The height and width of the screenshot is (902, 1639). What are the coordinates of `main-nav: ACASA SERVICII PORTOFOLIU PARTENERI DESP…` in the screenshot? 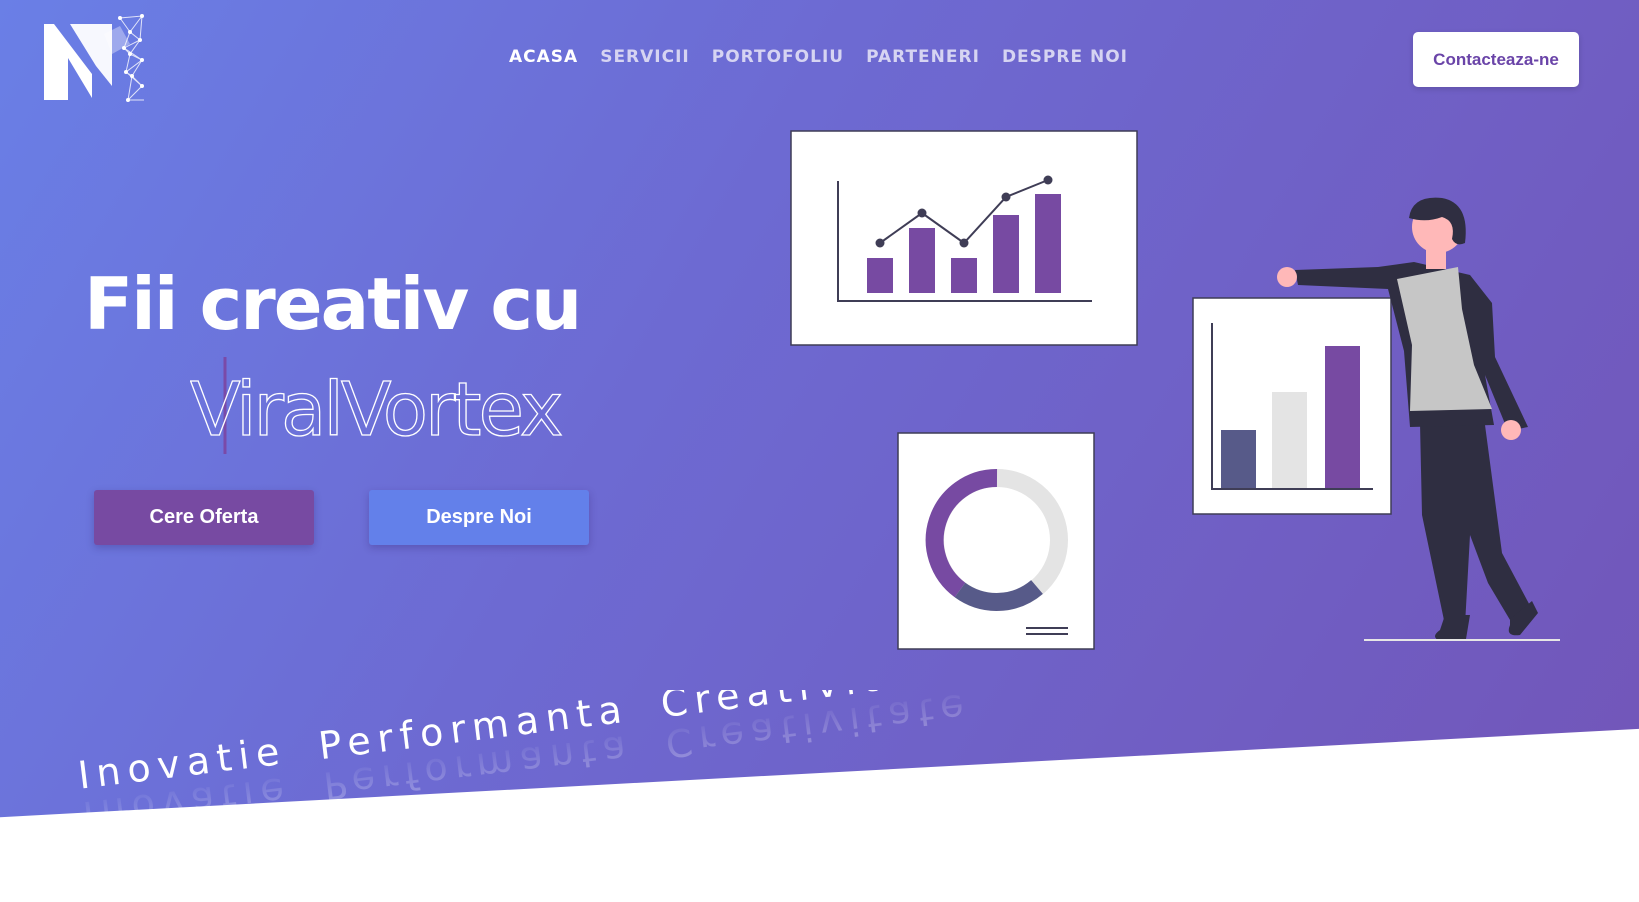 It's located at (818, 57).